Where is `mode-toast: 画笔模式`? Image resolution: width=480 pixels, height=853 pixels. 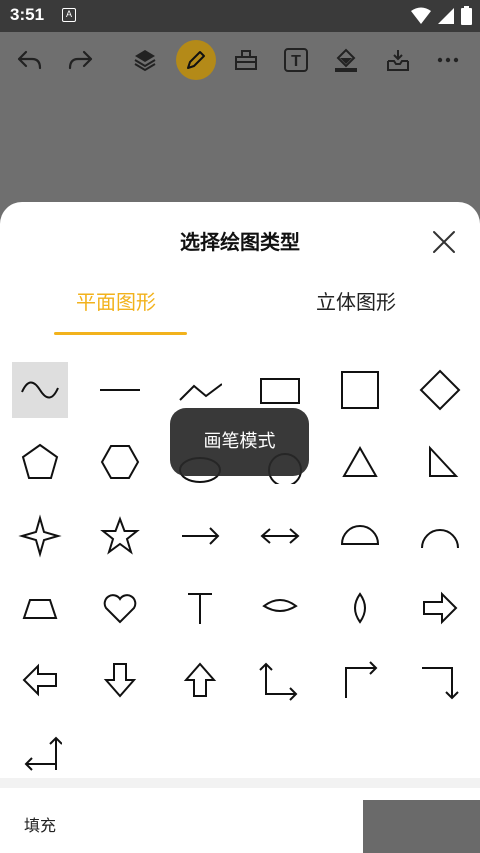
mode-toast: 画笔模式 is located at coordinates (239, 442).